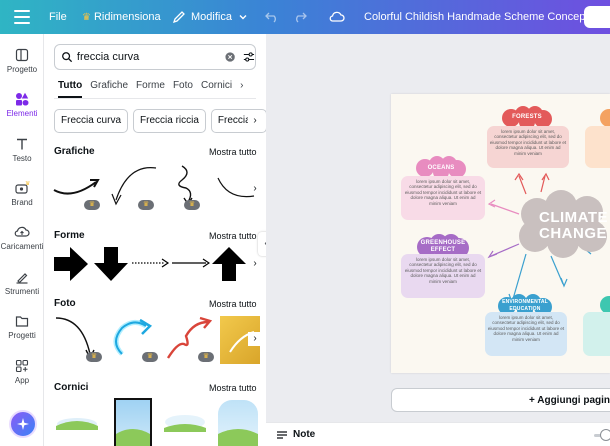 This screenshot has height=446, width=610. I want to click on forme-next-icon: ›, so click(255, 264).